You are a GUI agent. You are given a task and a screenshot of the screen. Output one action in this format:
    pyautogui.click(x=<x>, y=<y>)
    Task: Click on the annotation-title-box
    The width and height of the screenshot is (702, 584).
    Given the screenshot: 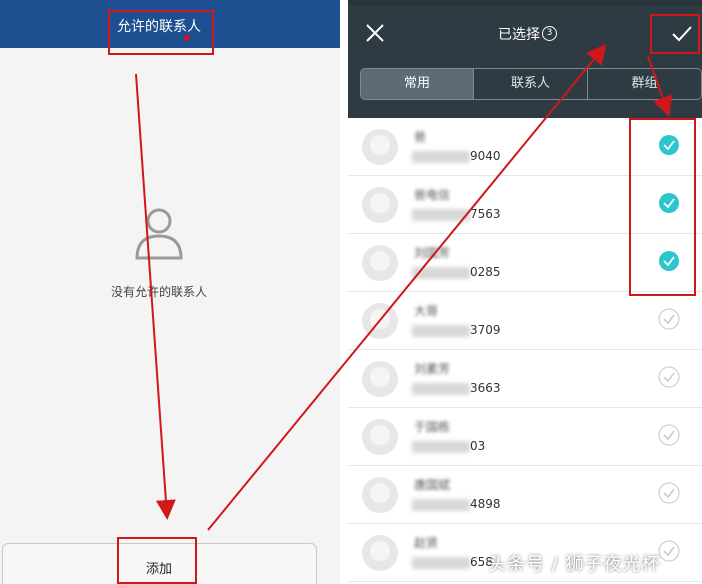 What is the action you would take?
    pyautogui.click(x=161, y=32)
    